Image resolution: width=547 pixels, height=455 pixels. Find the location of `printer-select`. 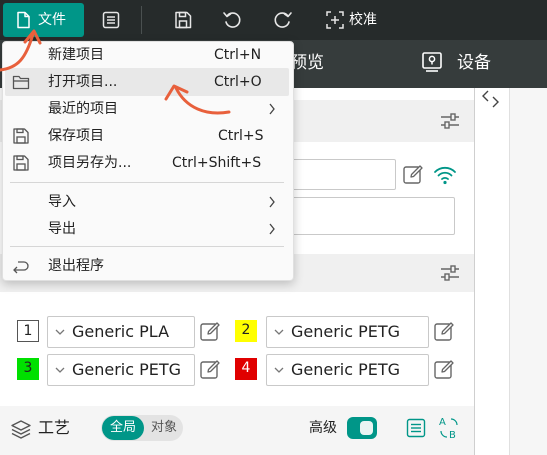

printer-select is located at coordinates (338, 174).